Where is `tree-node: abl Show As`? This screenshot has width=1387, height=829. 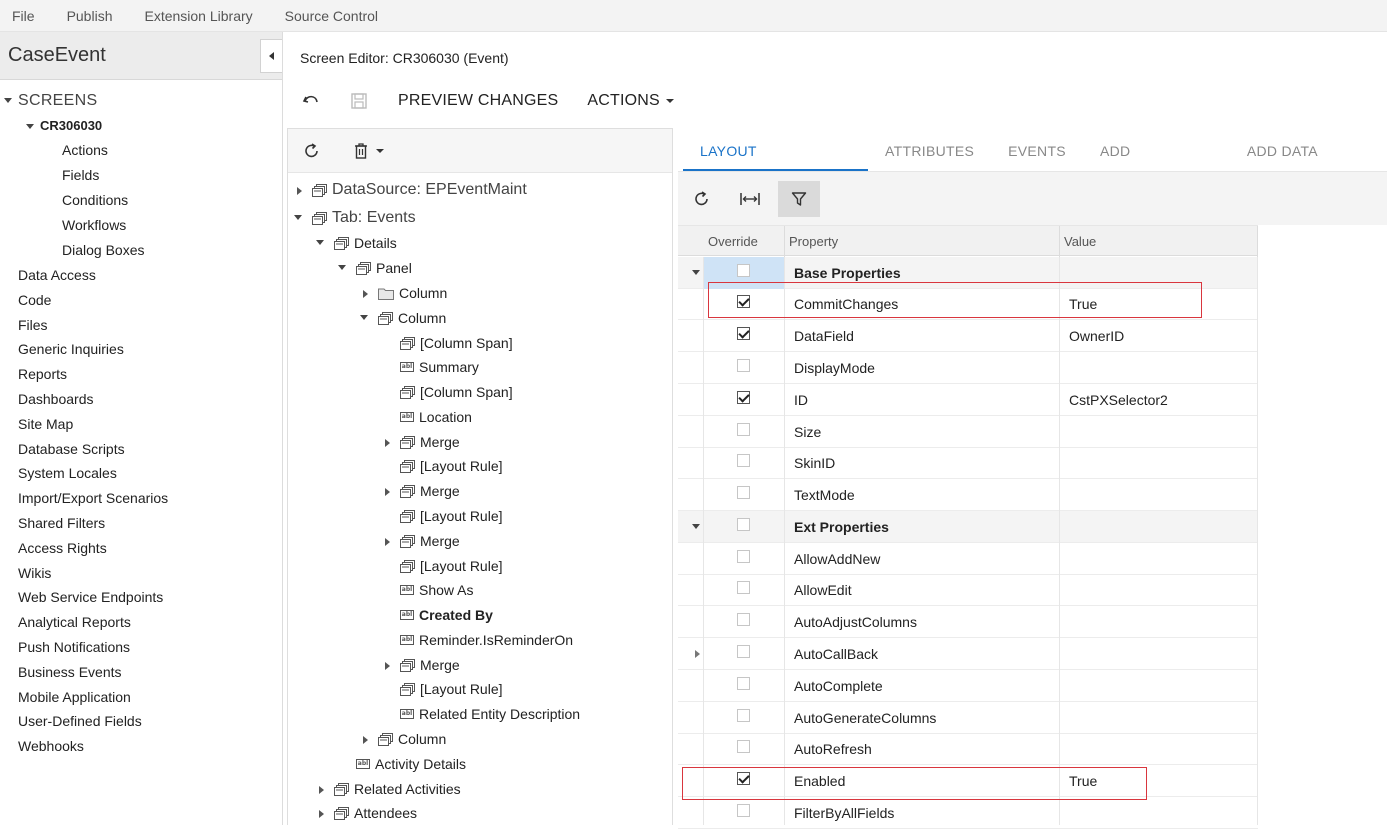
tree-node: abl Show As is located at coordinates (436, 590).